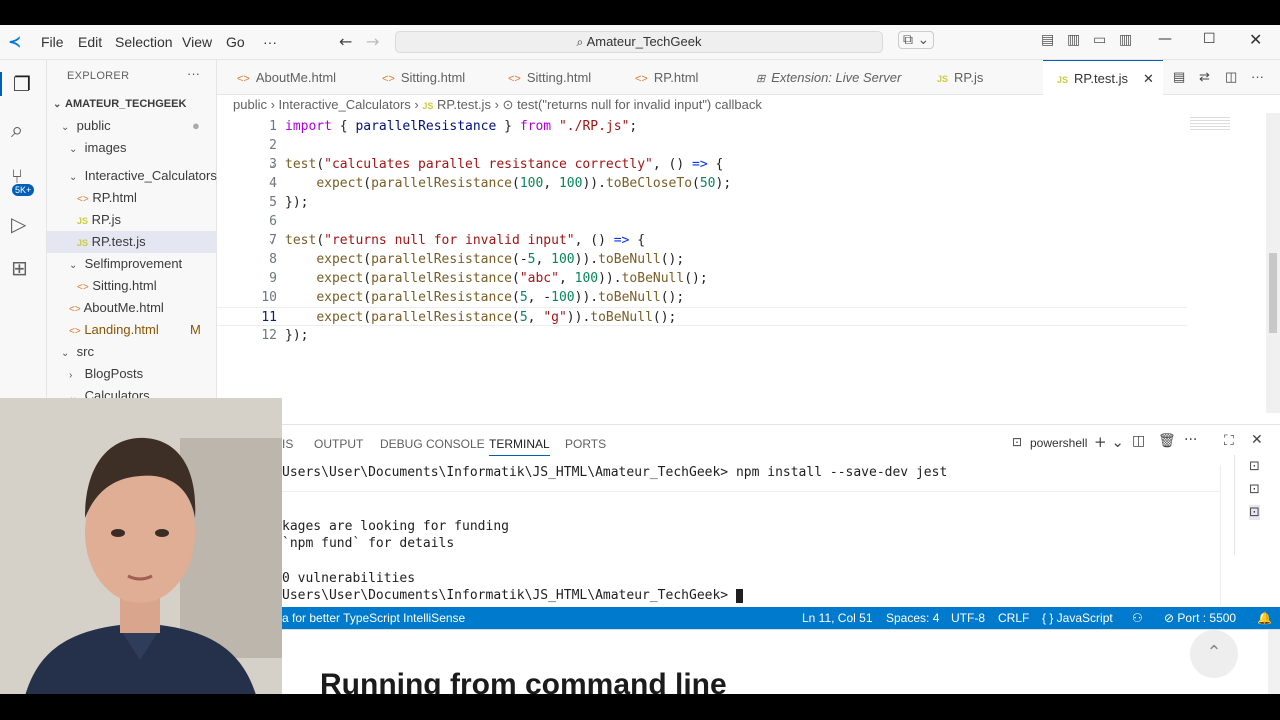 This screenshot has width=1280, height=720. I want to click on encoding: UTF-8, so click(968, 618).